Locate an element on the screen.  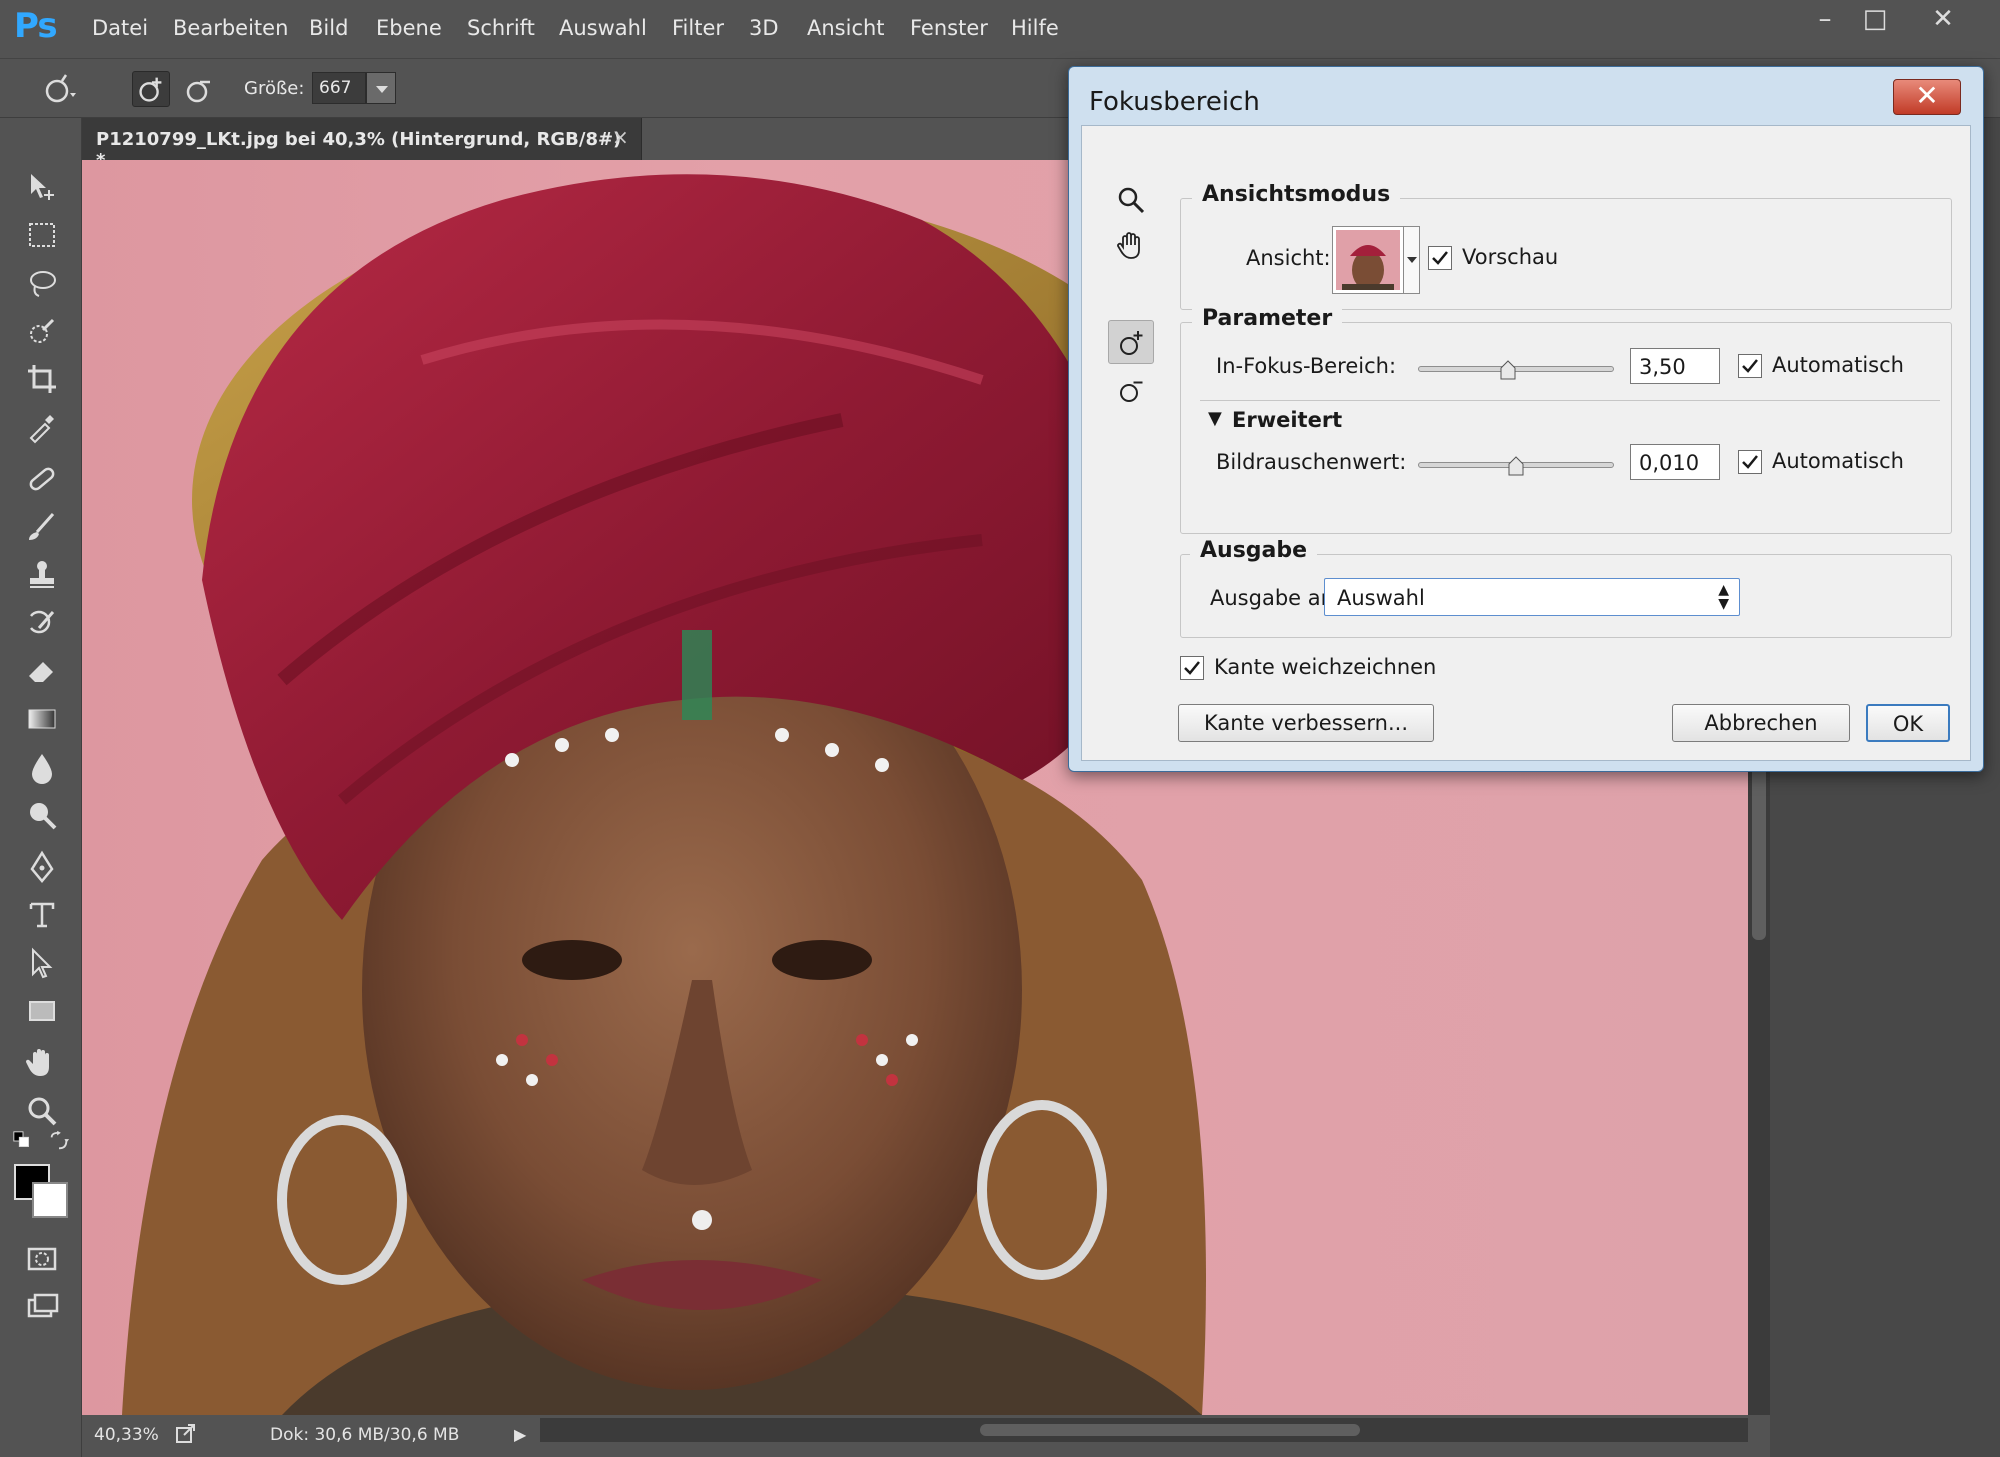
soften-edge-checkbox is located at coordinates (1192, 668).